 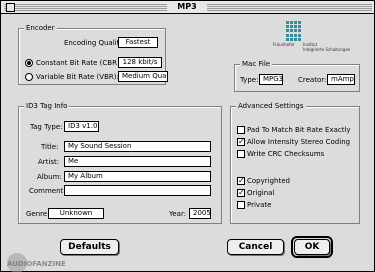 What do you see at coordinates (241, 181) in the screenshot?
I see `copyrighted-checkbox: ✓` at bounding box center [241, 181].